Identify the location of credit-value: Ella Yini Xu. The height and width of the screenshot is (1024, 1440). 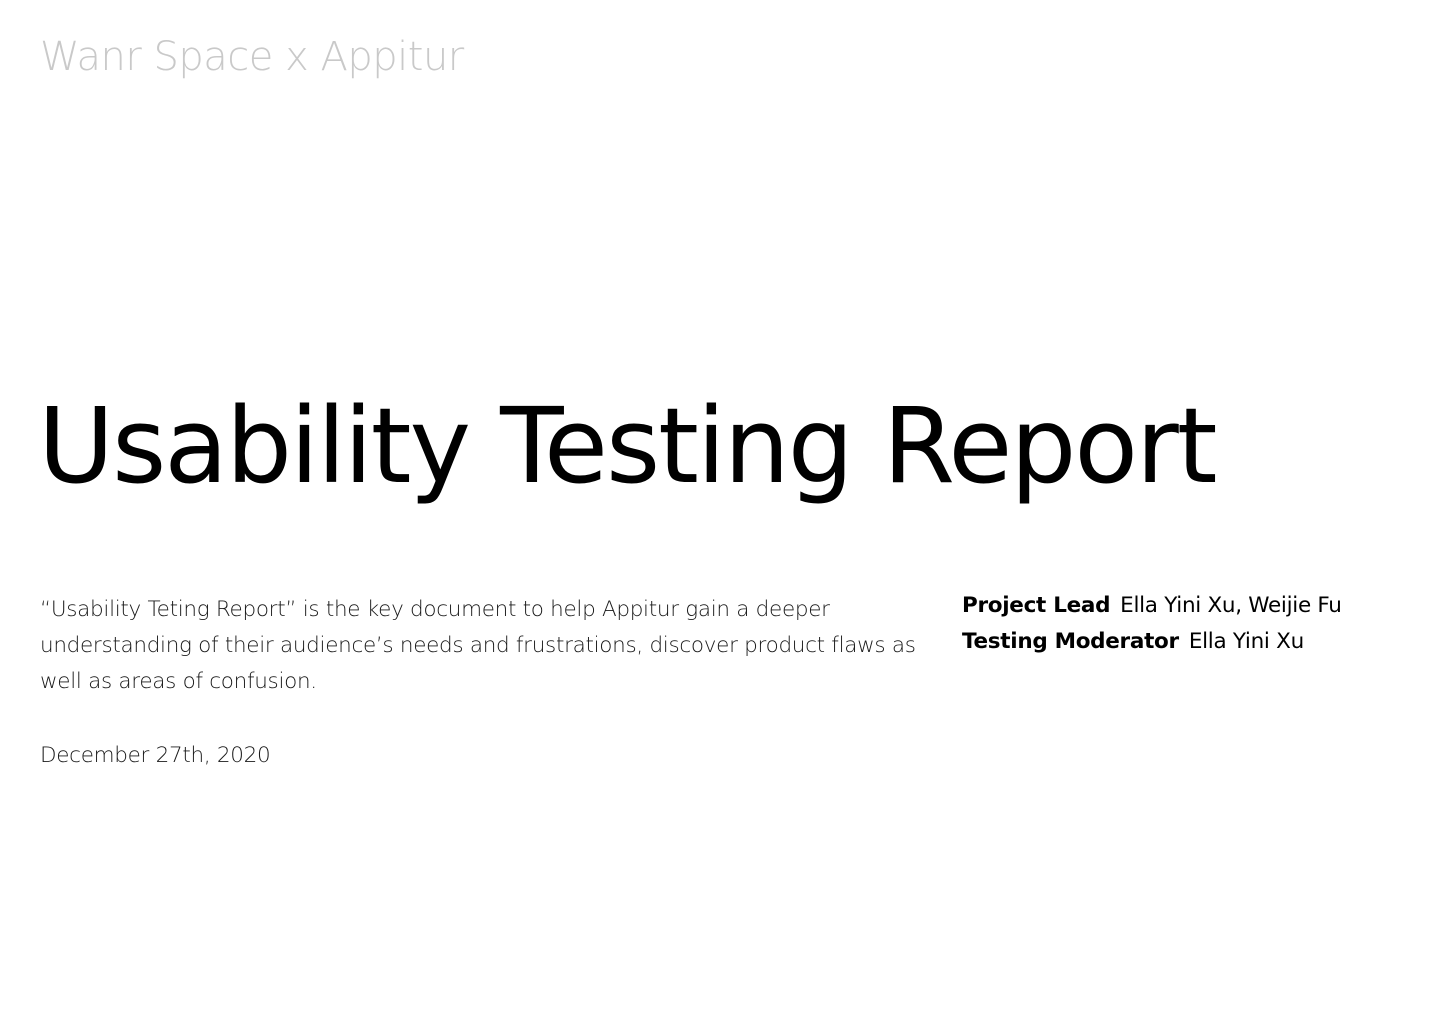
(1246, 641).